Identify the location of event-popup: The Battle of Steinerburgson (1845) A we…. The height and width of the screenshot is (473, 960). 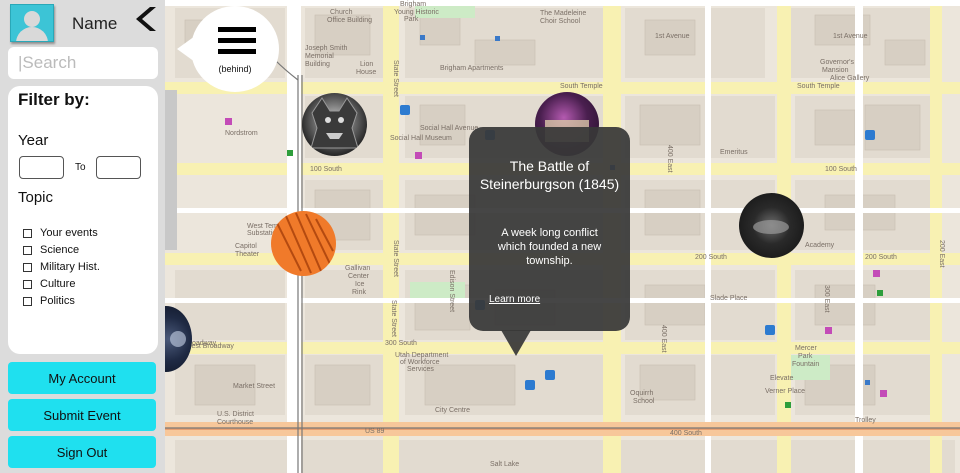
(549, 229).